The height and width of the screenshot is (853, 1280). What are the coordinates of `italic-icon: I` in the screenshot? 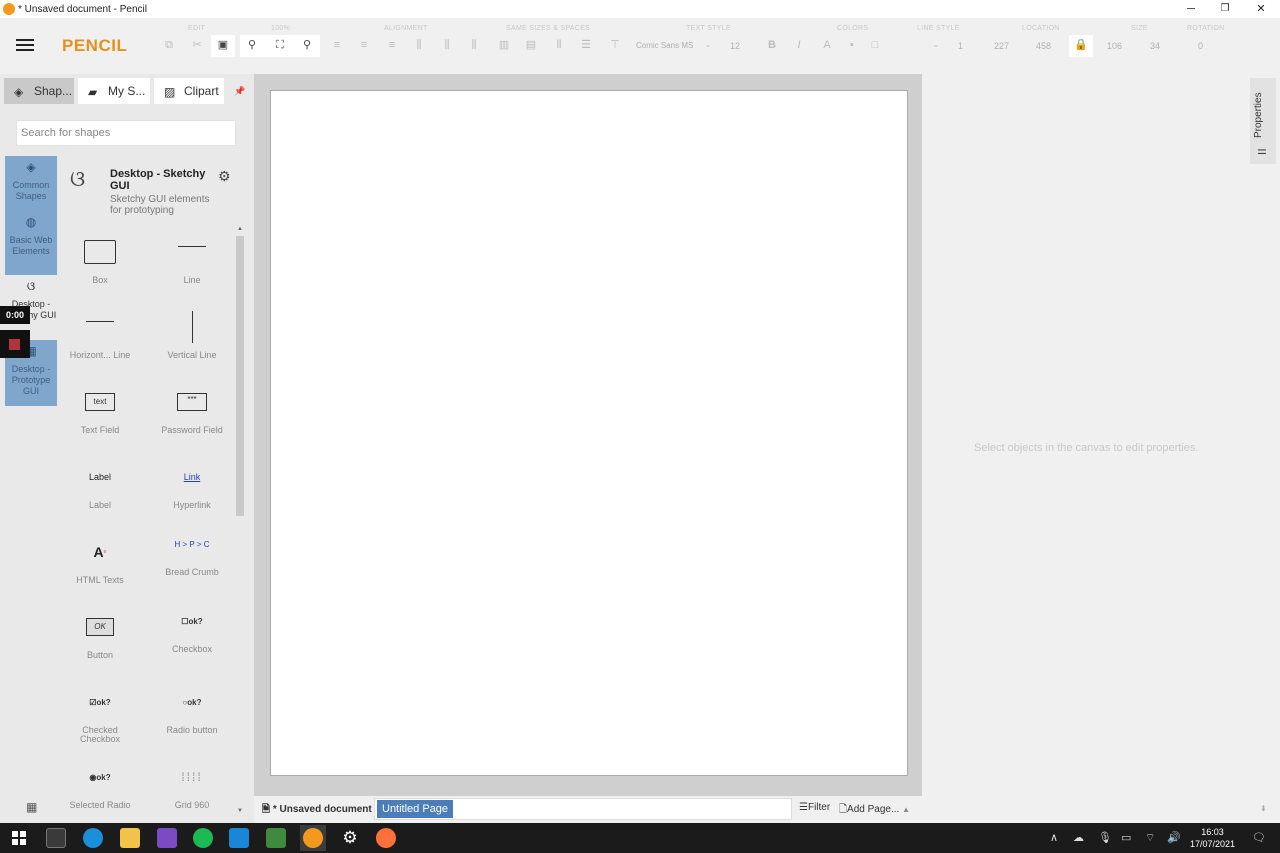 It's located at (799, 45).